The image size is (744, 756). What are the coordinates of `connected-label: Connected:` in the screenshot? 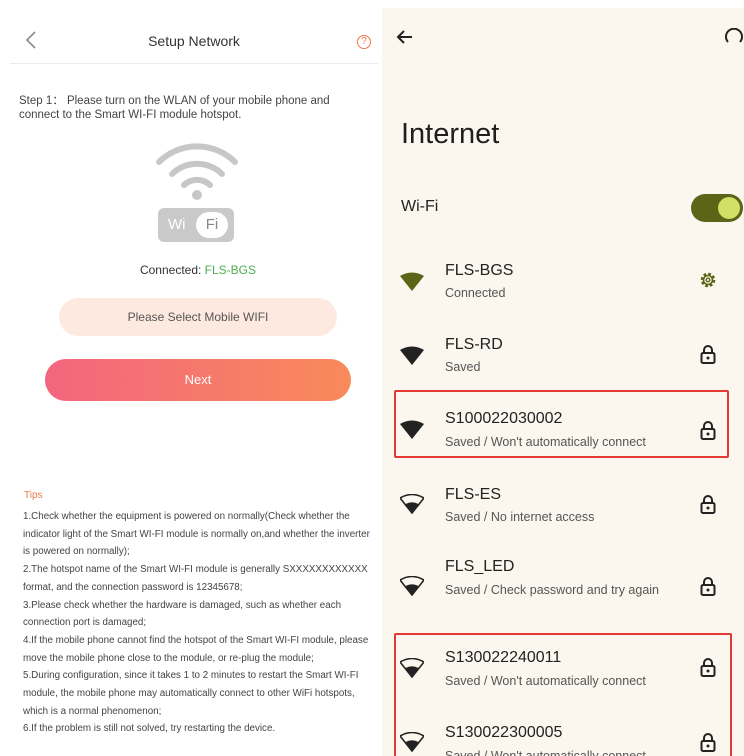 It's located at (172, 270).